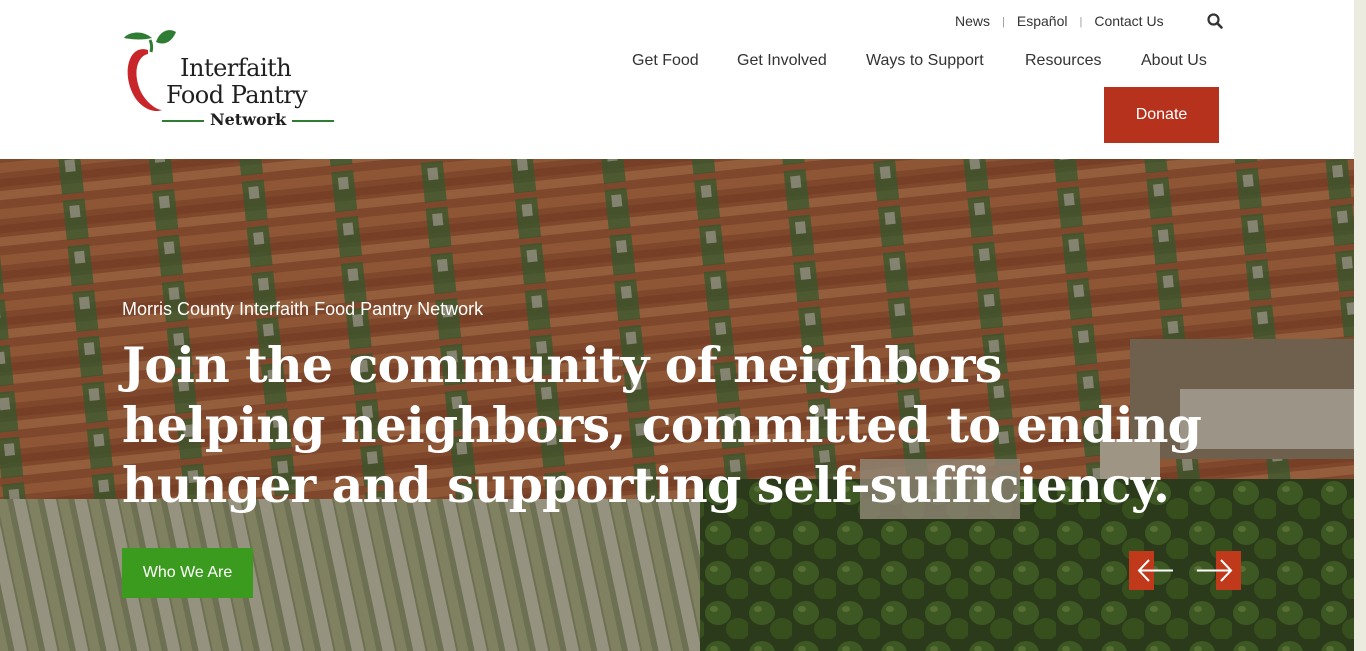 The height and width of the screenshot is (651, 1366). I want to click on who-we-are-button: Who We Are, so click(187, 573).